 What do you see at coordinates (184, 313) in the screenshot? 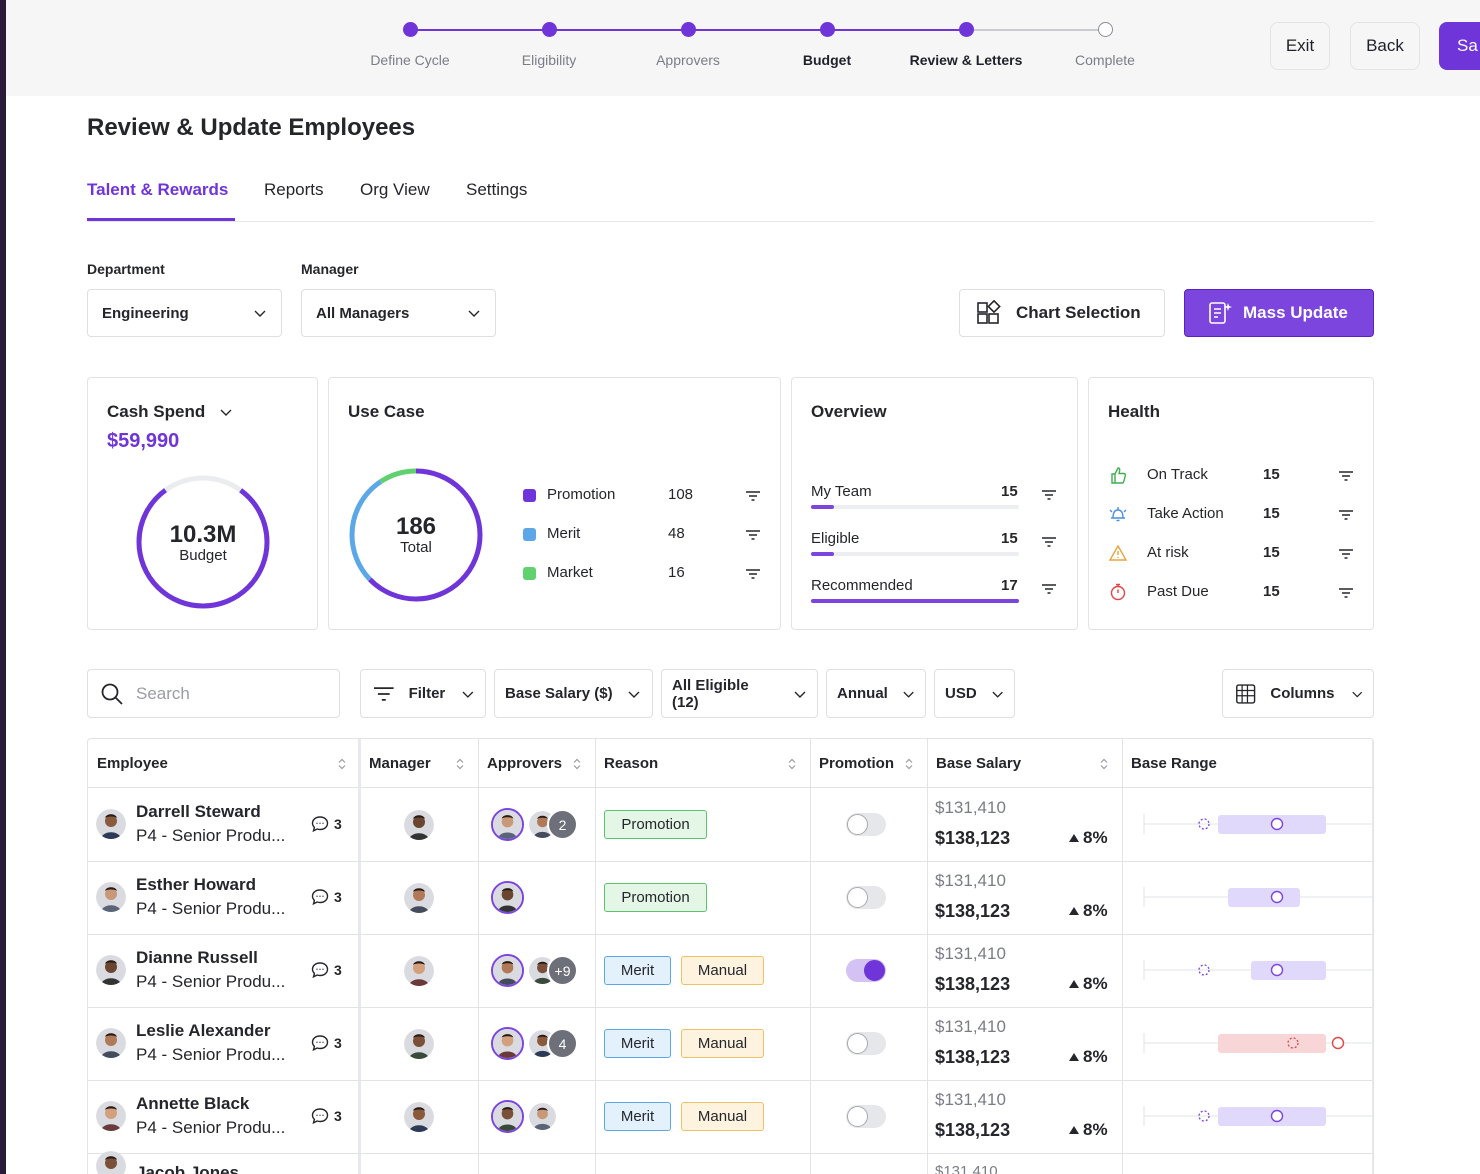
I see `department-select: Engineering` at bounding box center [184, 313].